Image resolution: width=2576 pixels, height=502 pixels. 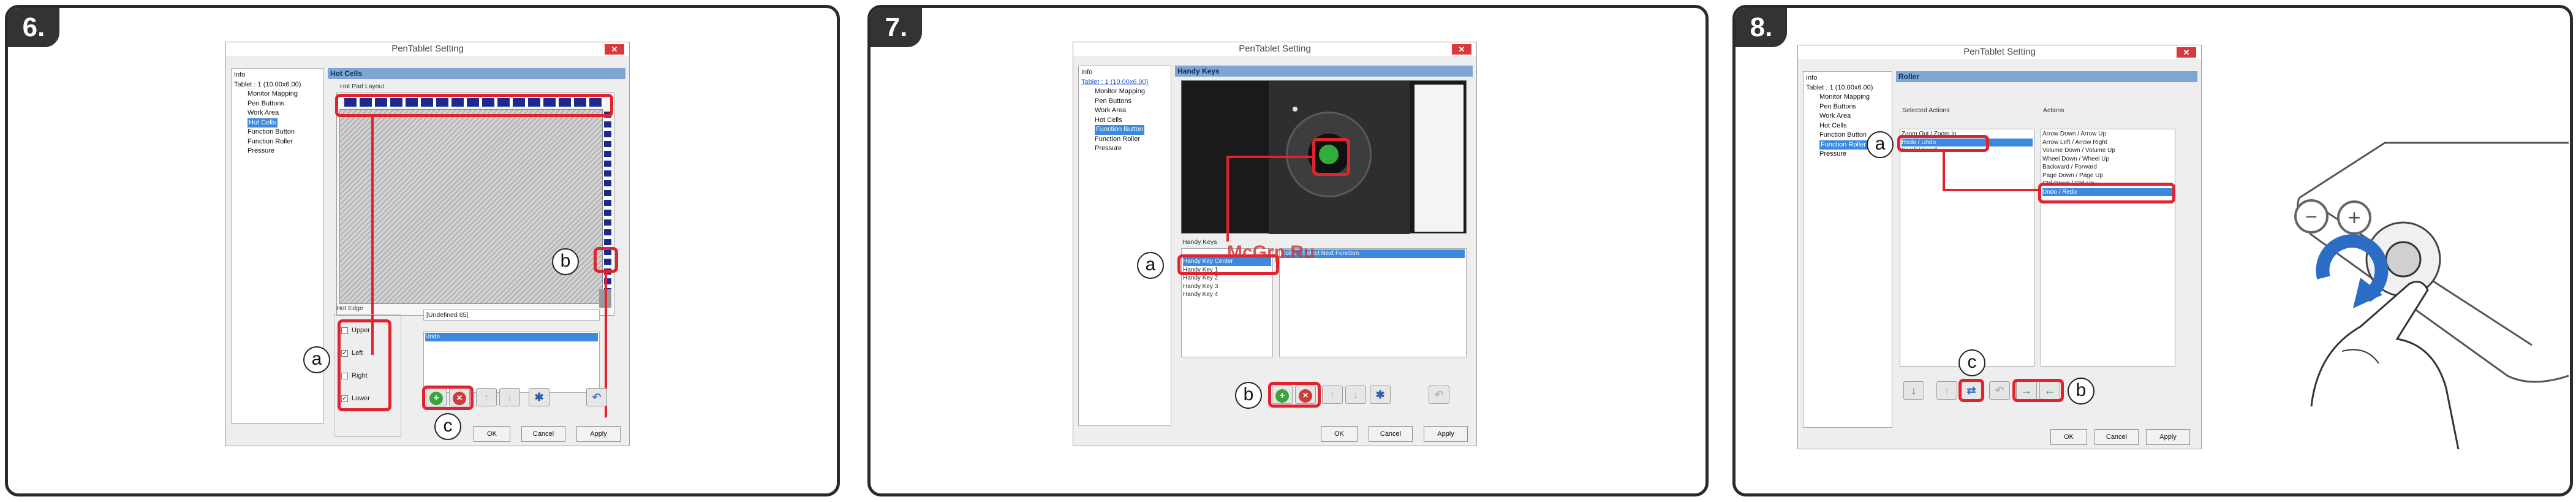 What do you see at coordinates (2108, 151) in the screenshot?
I see `action-item: Volume Down / Volume Up` at bounding box center [2108, 151].